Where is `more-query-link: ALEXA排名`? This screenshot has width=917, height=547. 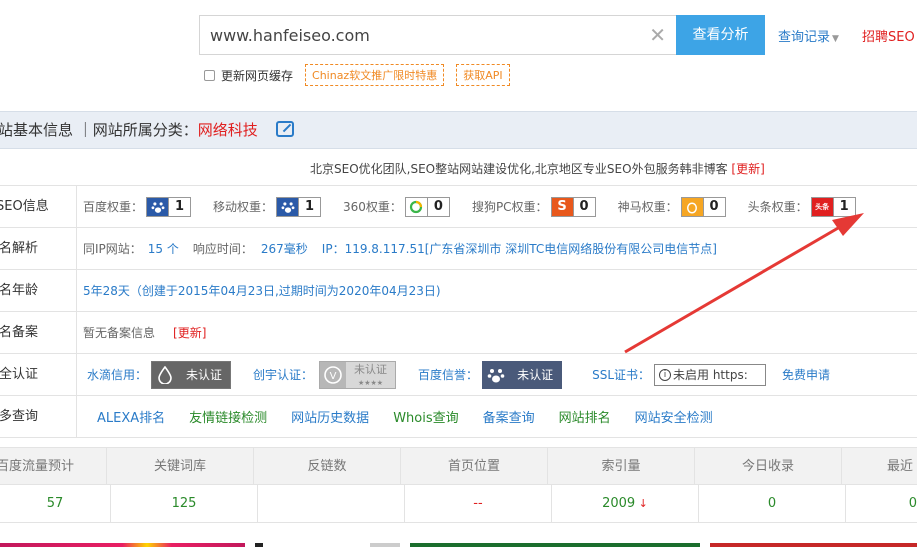
more-query-link: ALEXA排名 is located at coordinates (131, 416).